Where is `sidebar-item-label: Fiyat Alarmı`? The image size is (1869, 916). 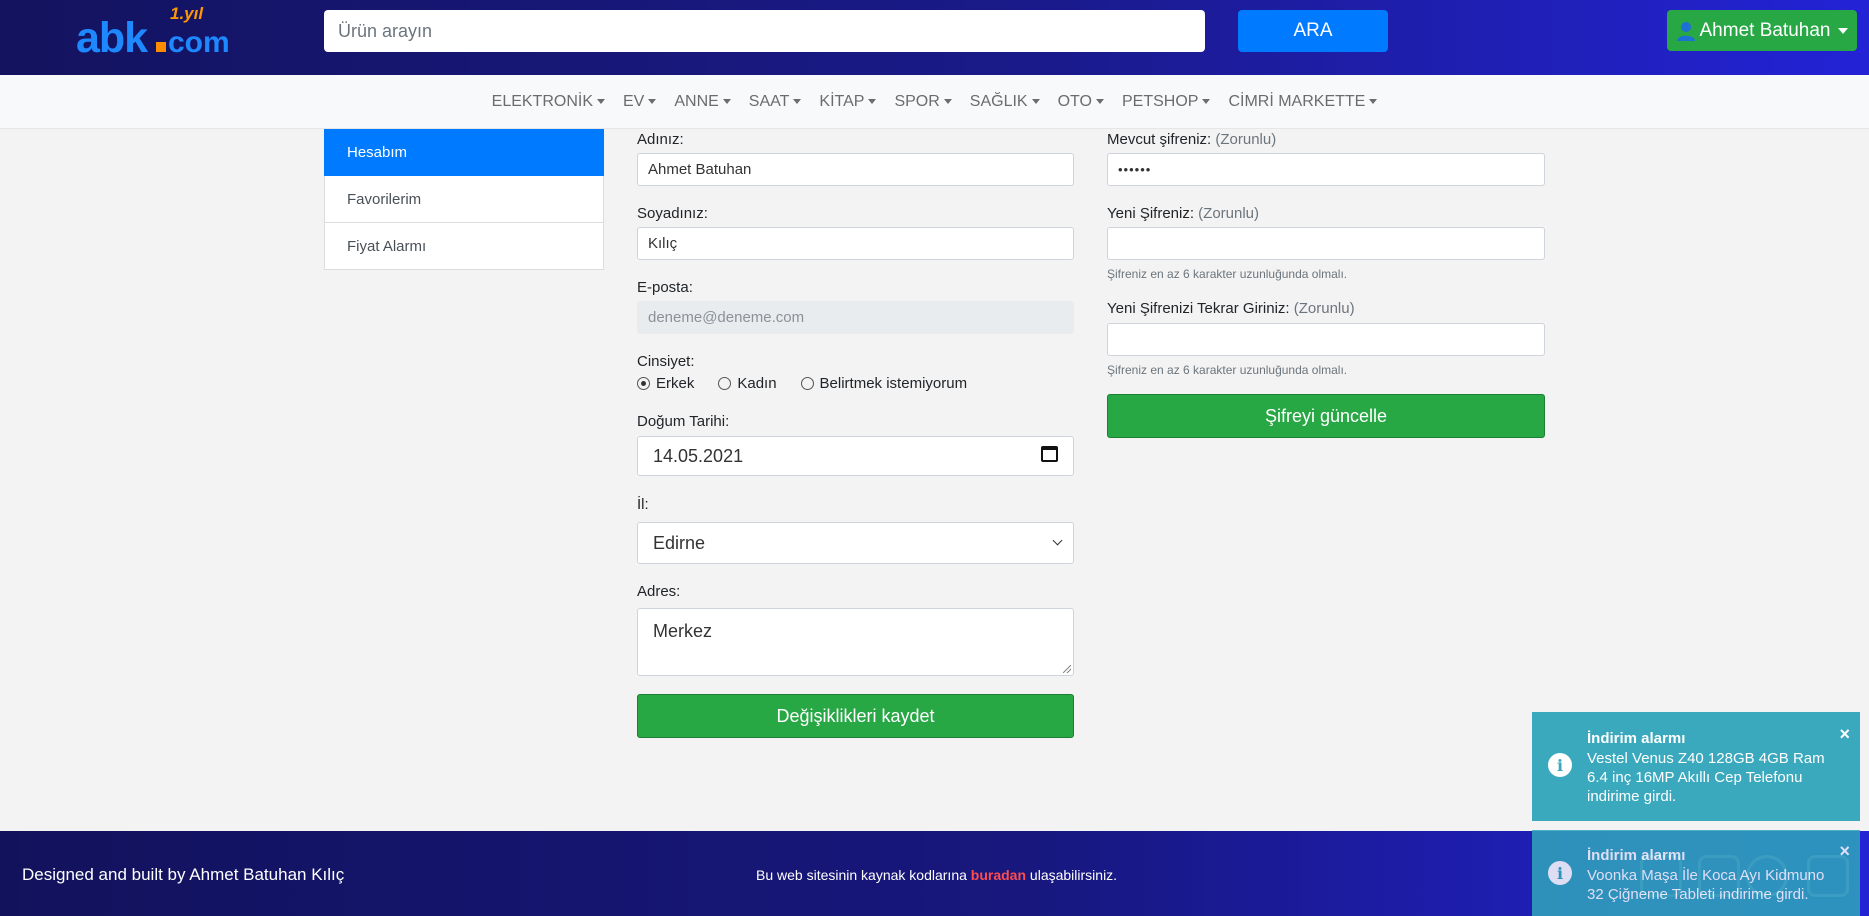
sidebar-item-label: Fiyat Alarmı is located at coordinates (387, 246).